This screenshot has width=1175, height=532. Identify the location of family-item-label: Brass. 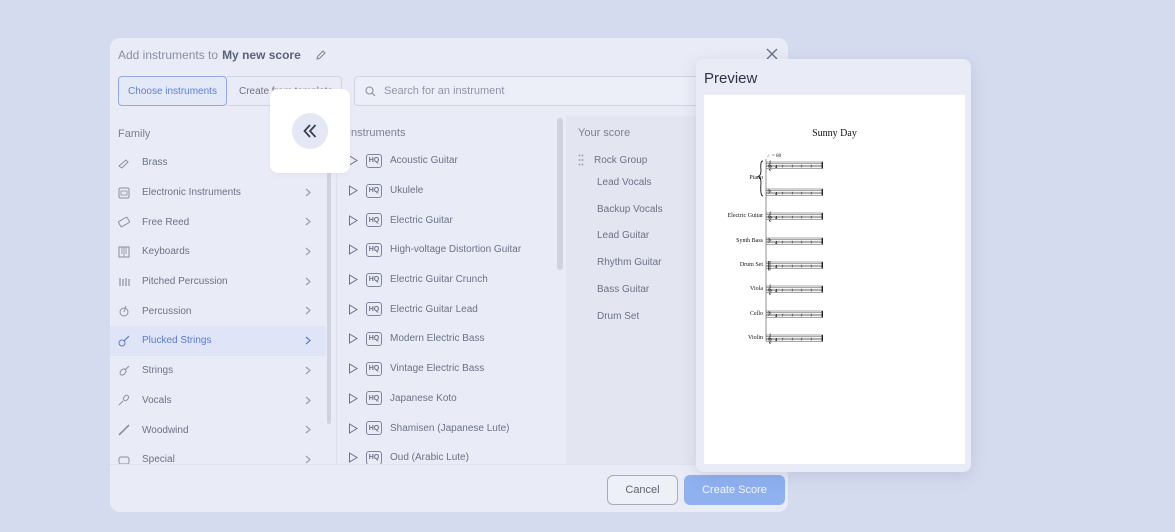
(155, 163).